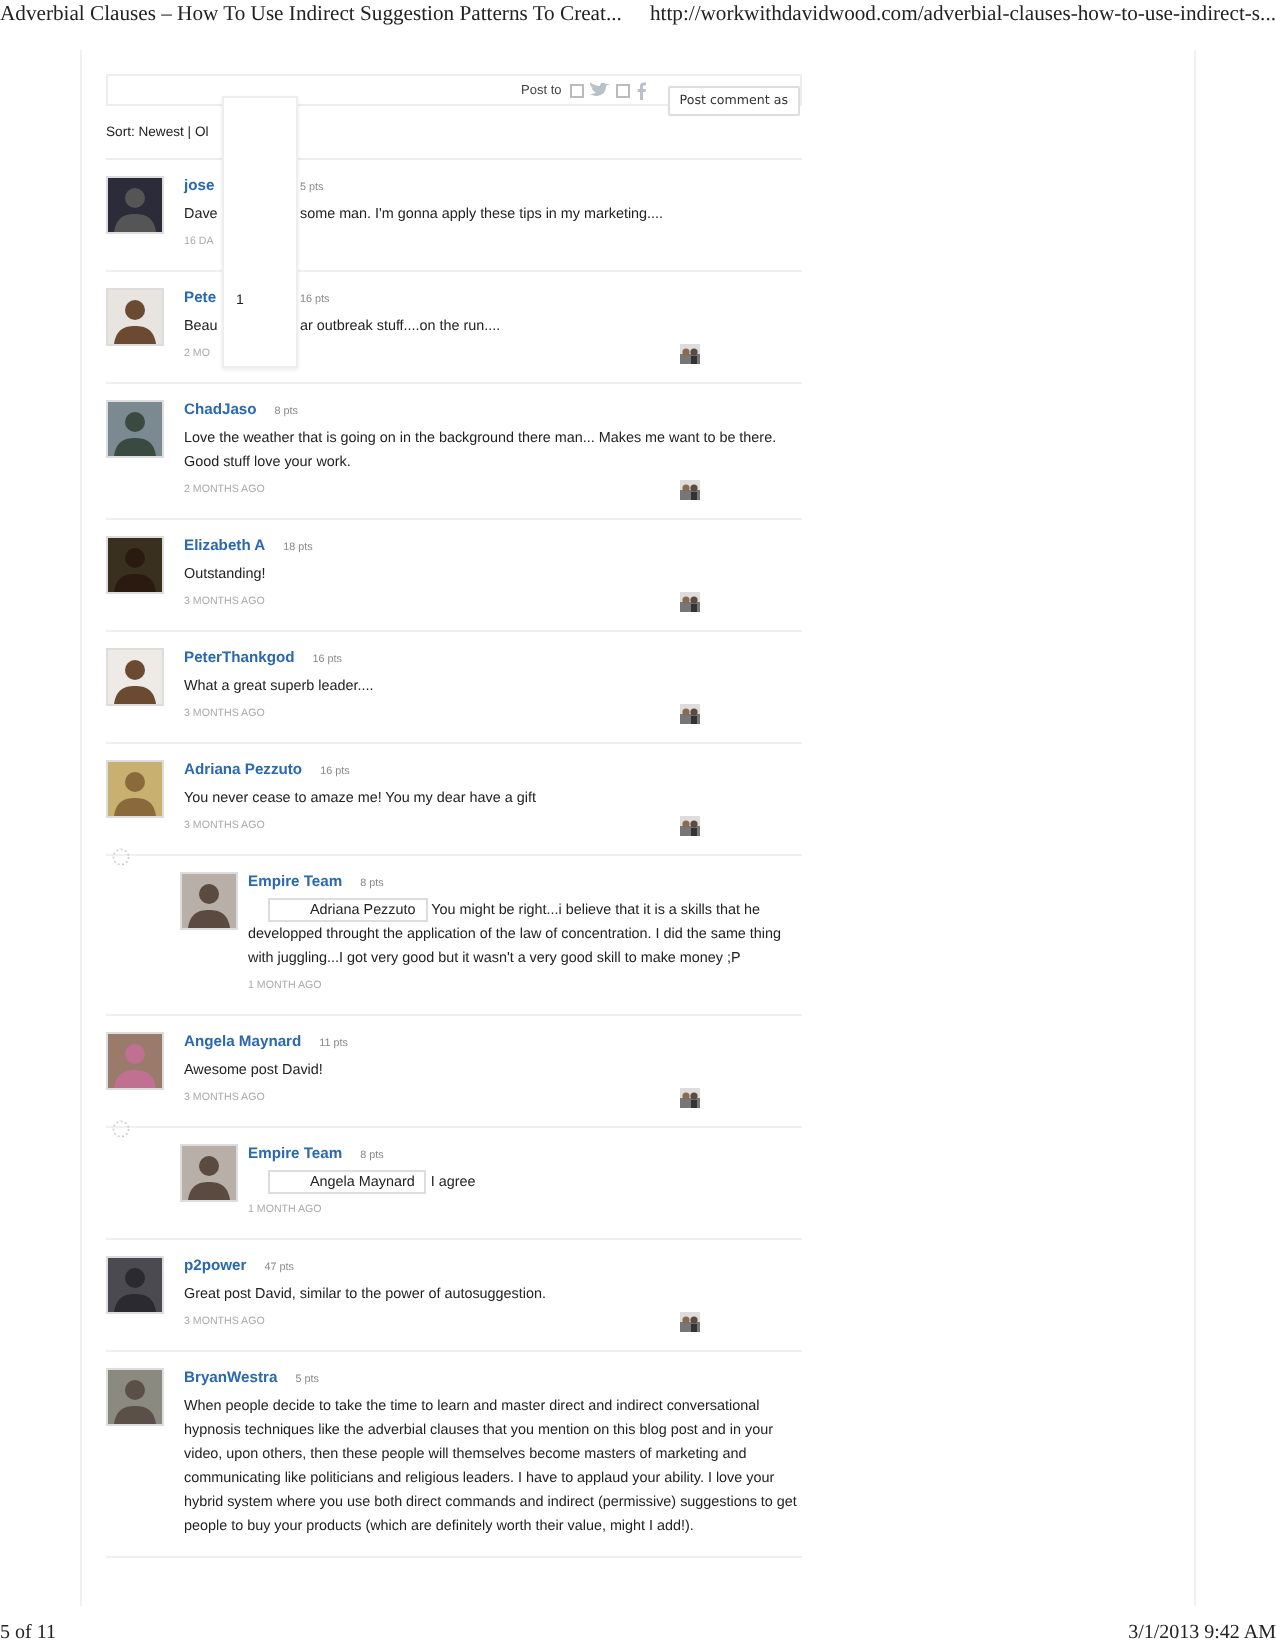 The height and width of the screenshot is (1652, 1276). What do you see at coordinates (599, 90) in the screenshot?
I see `bird-icon` at bounding box center [599, 90].